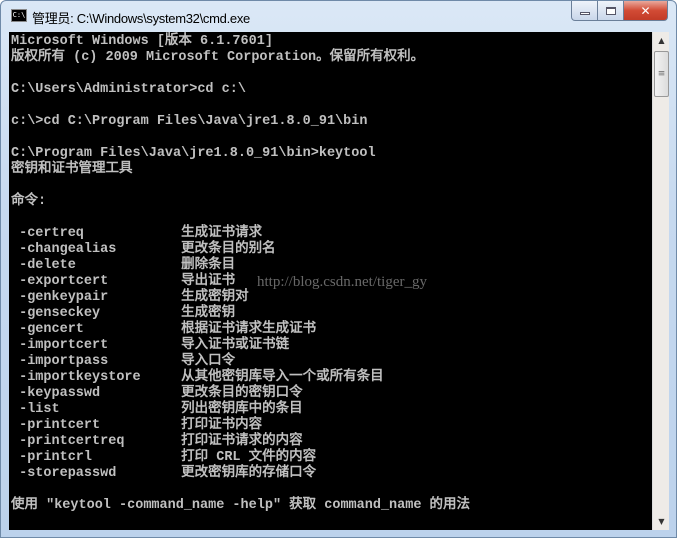 This screenshot has height=538, width=677. I want to click on watermark: http://blog.csdn.net/tiger_gy, so click(342, 282).